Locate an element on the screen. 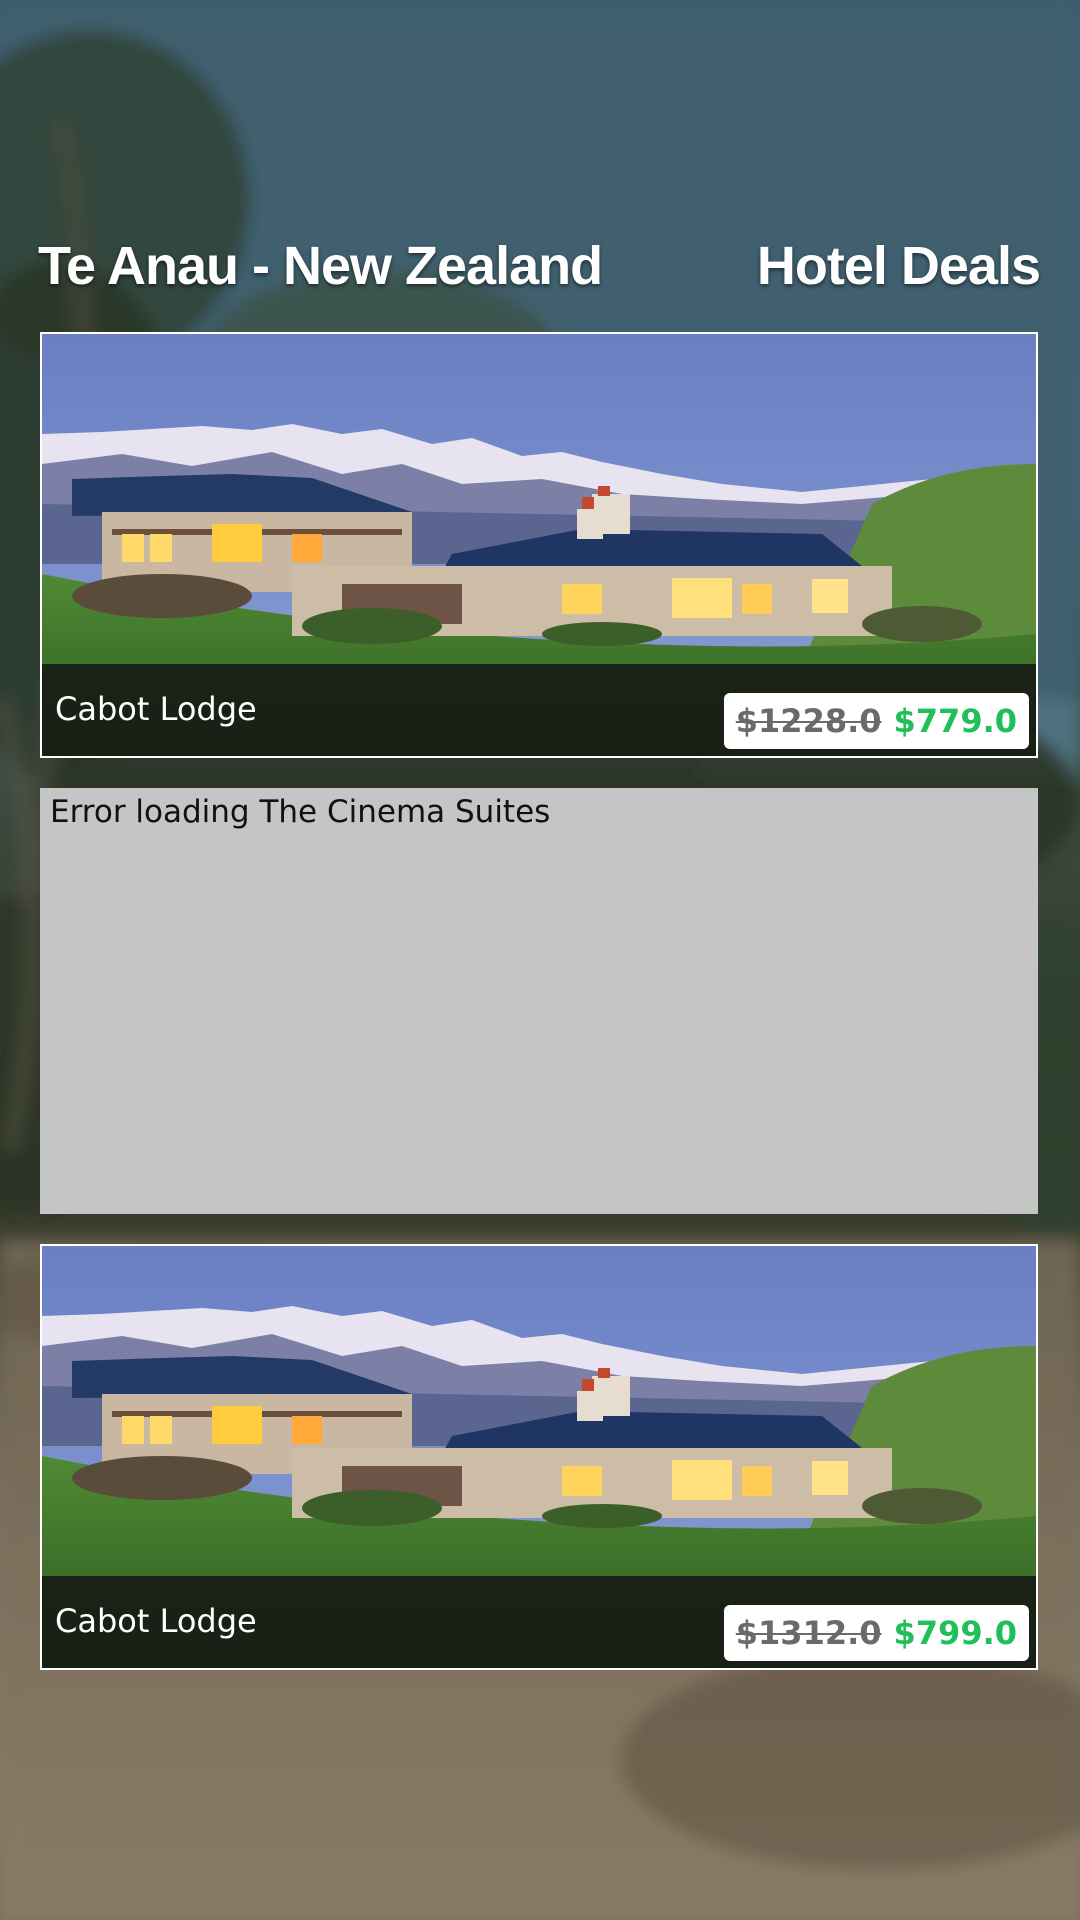  deal-price: $799.0 is located at coordinates (955, 1633).